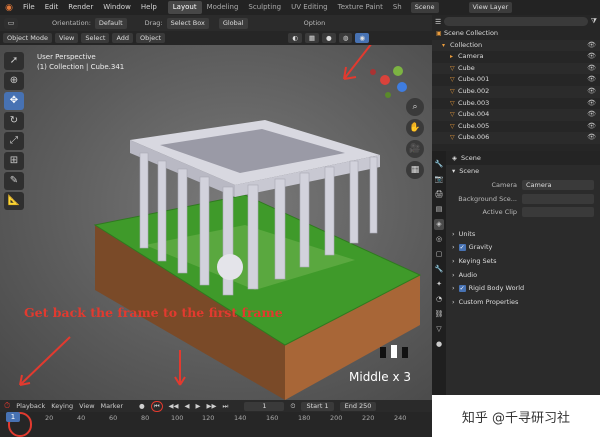 This screenshot has height=437, width=600. Describe the element at coordinates (329, 38) in the screenshot. I see `solid-shading-icon: ●` at that location.